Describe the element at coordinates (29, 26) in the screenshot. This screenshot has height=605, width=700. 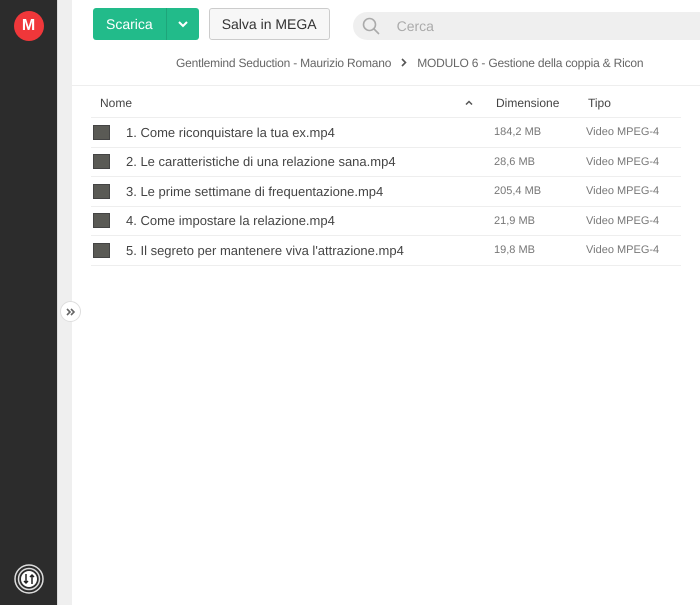
I see `app-logo: M` at that location.